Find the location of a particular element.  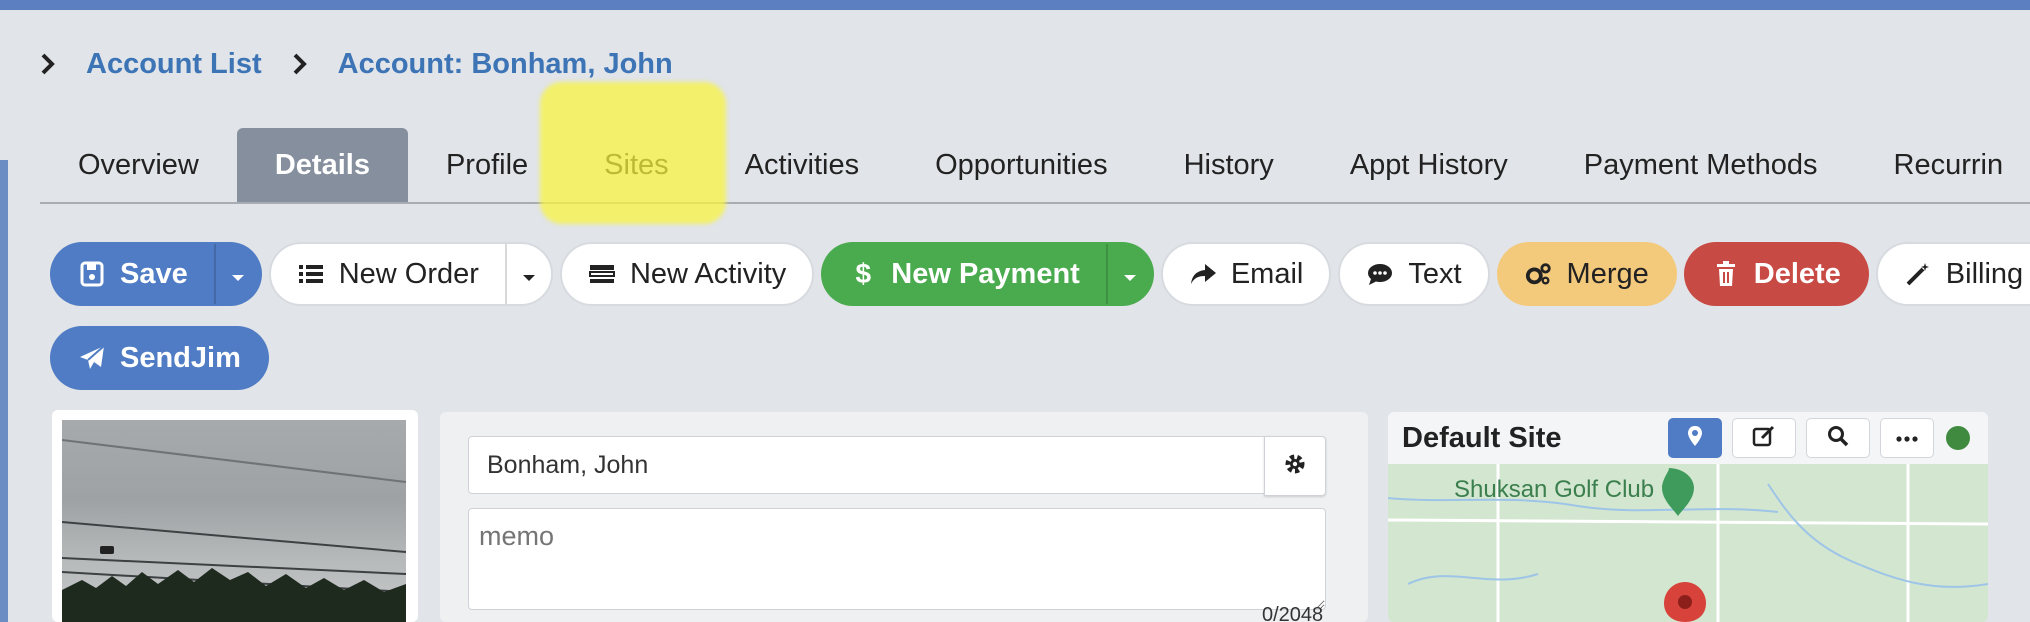

save-button: Save is located at coordinates (133, 274).